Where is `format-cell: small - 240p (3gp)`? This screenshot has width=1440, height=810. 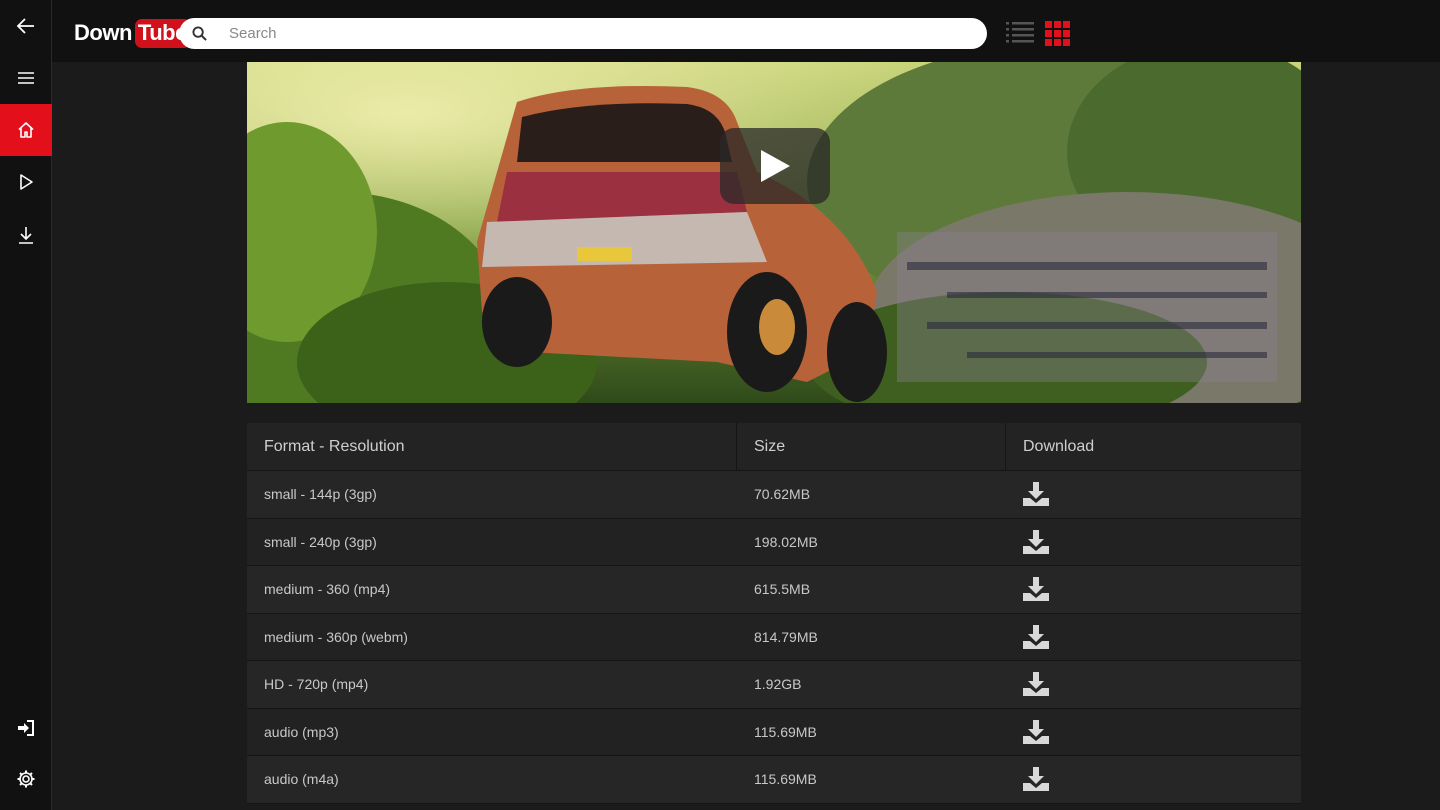 format-cell: small - 240p (3gp) is located at coordinates (320, 541).